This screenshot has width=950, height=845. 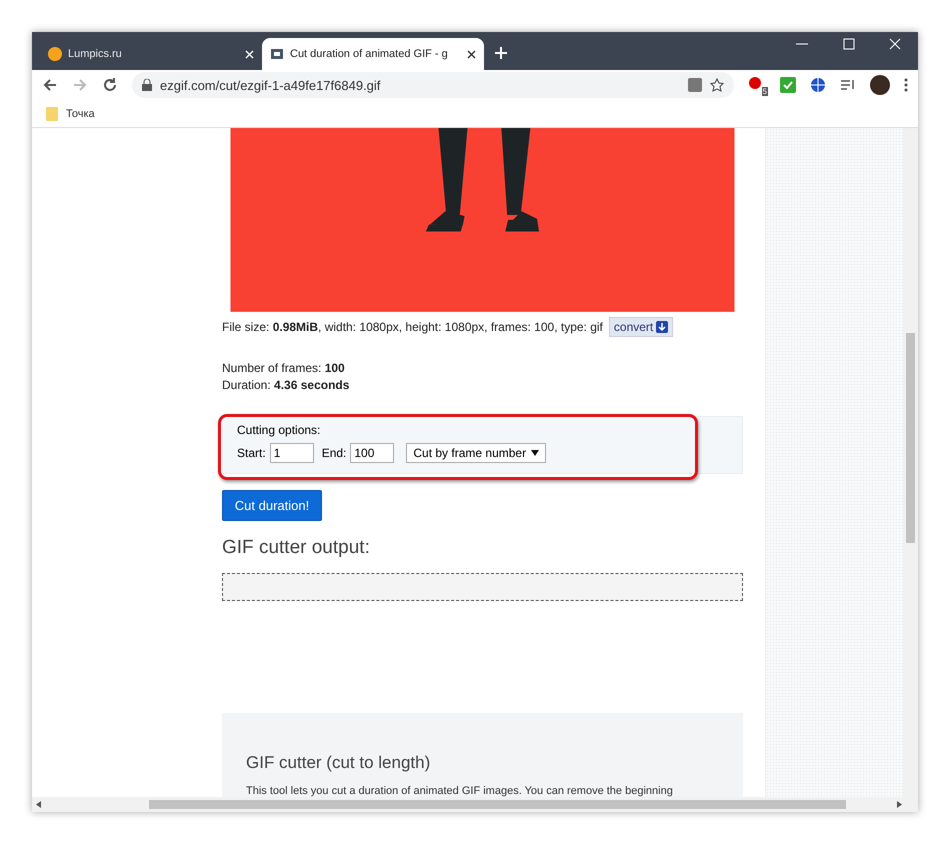 I want to click on close-icon, so click(x=471, y=54).